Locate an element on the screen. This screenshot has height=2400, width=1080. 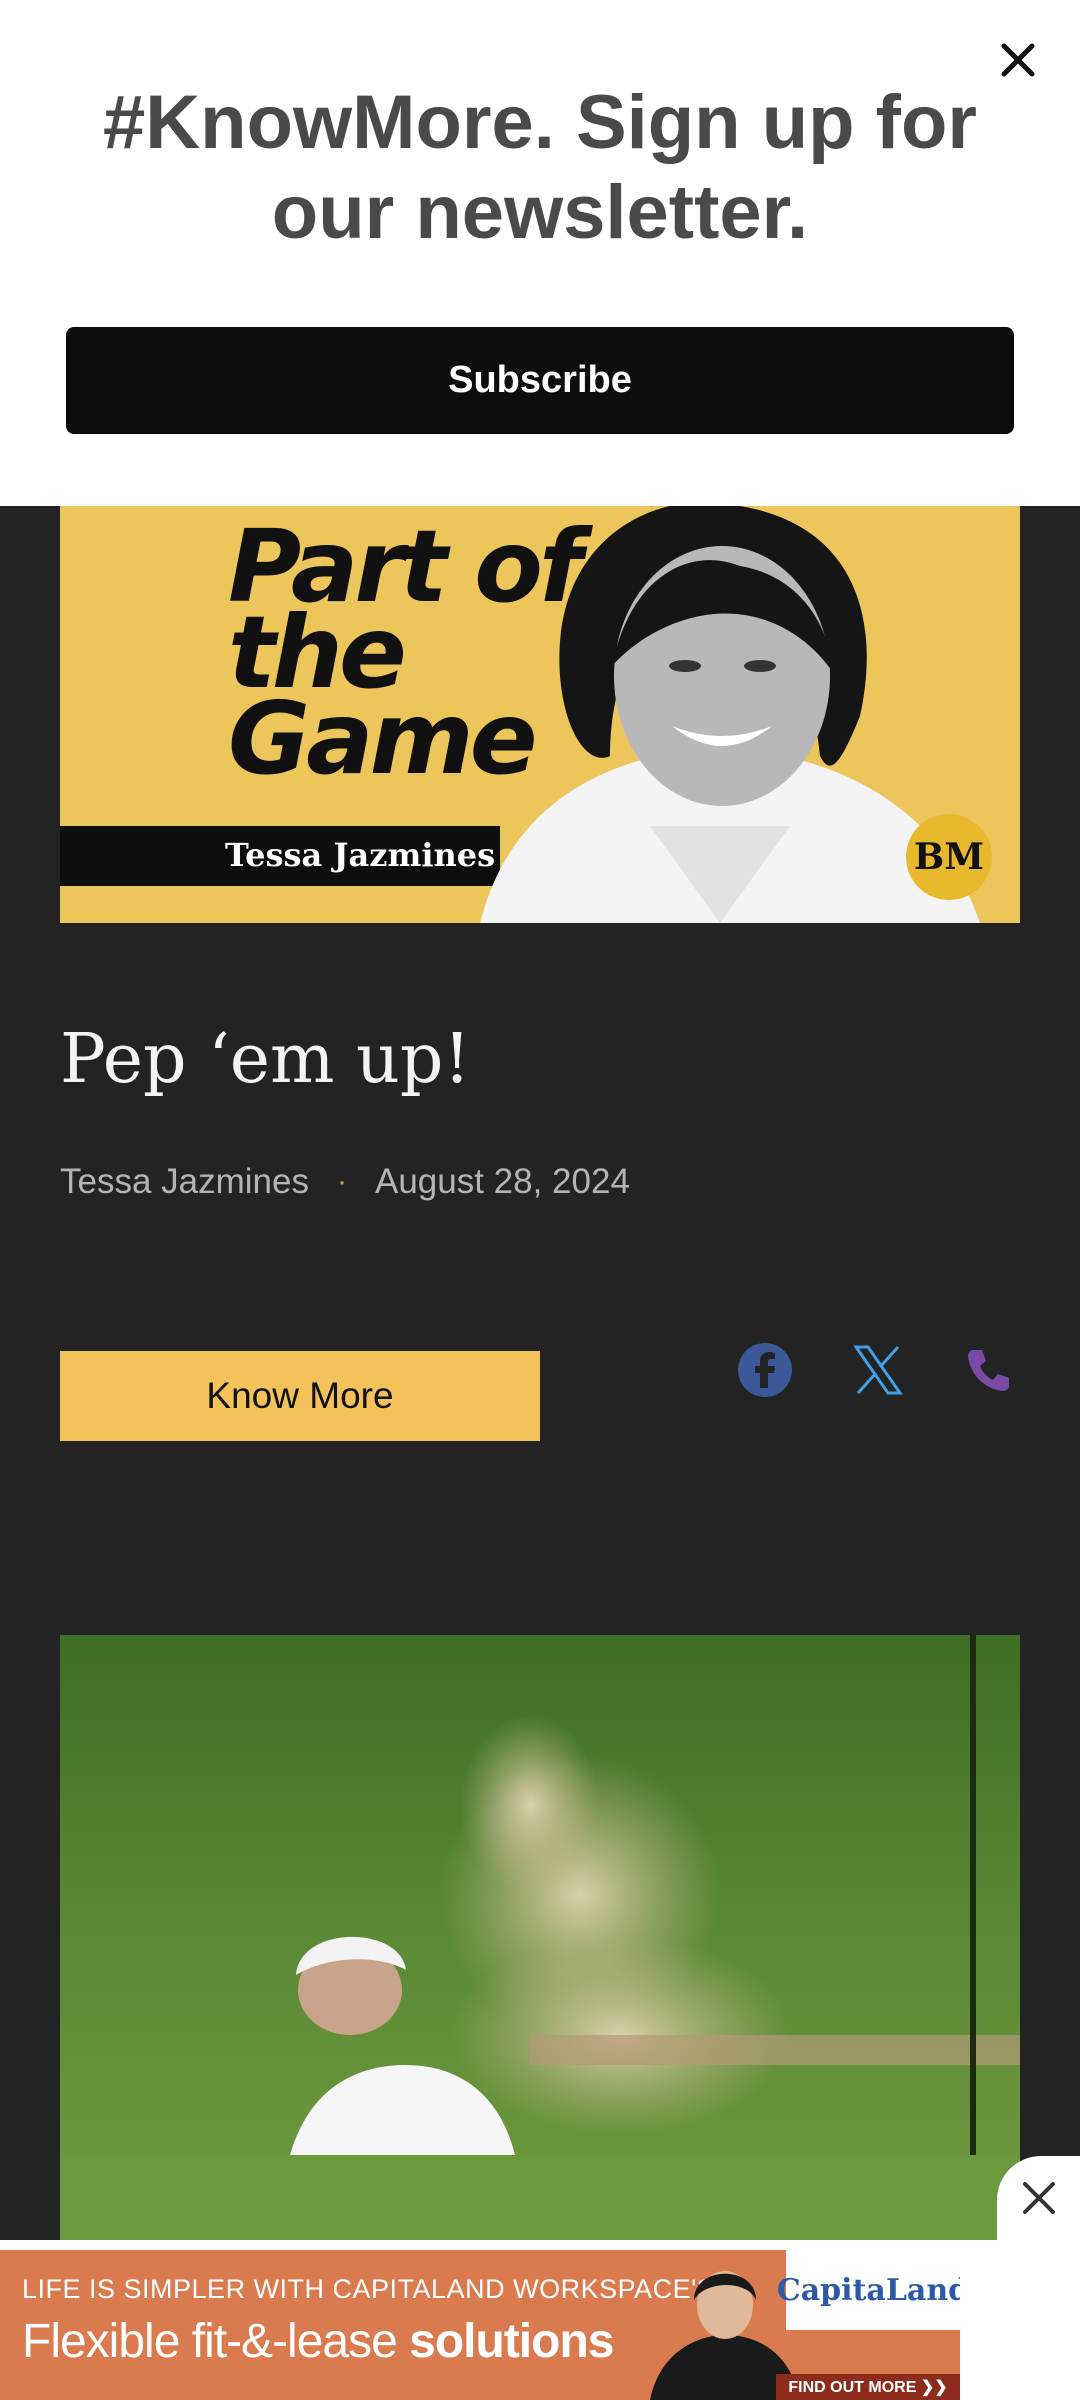
ad-subheadline-plain: Flexible fit-&-lease is located at coordinates (216, 2341).